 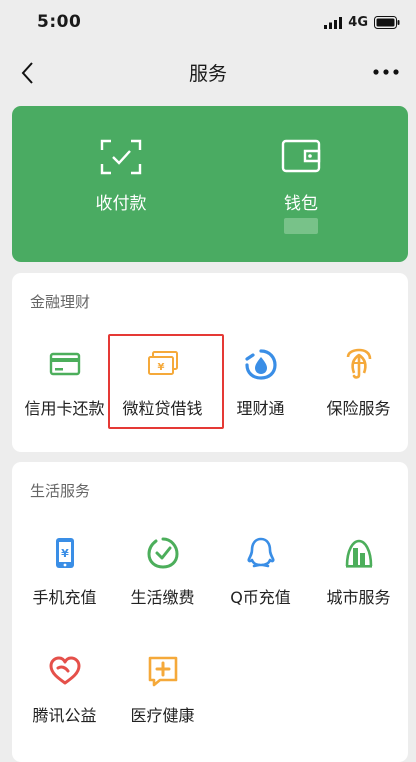 I want to click on status-bar: 5:00 4G, so click(x=208, y=23).